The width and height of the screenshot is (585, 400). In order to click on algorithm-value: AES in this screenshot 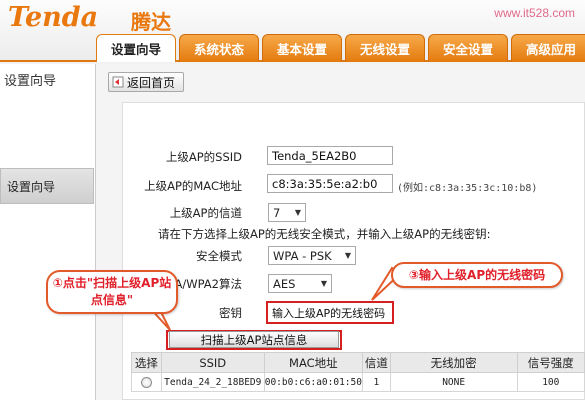, I will do `click(284, 283)`.